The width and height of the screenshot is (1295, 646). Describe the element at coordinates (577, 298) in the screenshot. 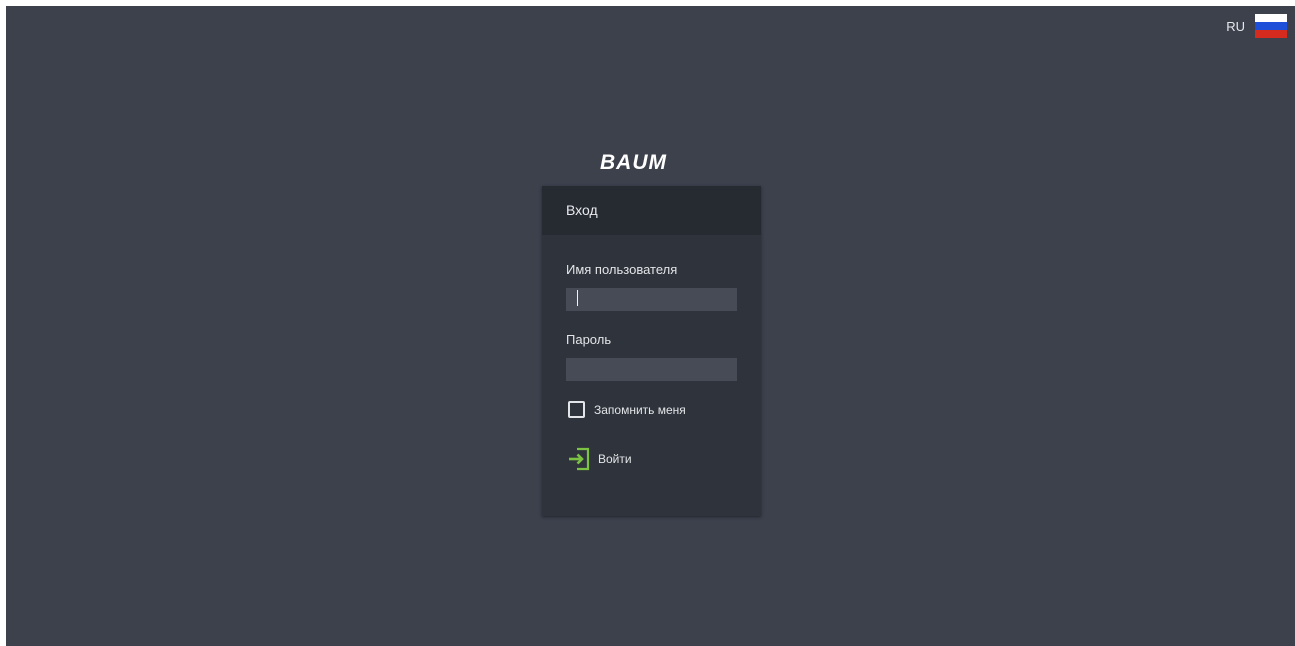

I see `text-cursor` at that location.